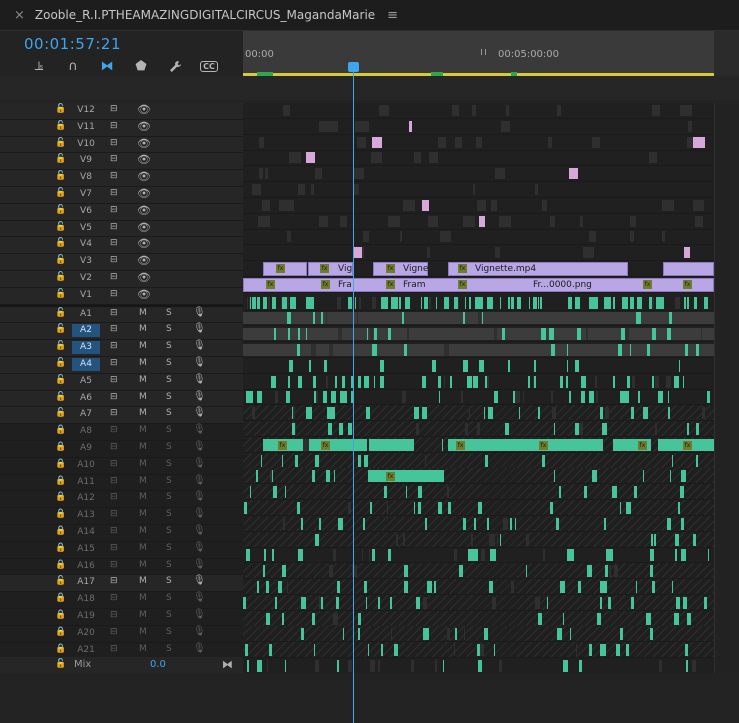 The image size is (739, 723). Describe the element at coordinates (60, 548) in the screenshot. I see `locked-icon: 🔒` at that location.